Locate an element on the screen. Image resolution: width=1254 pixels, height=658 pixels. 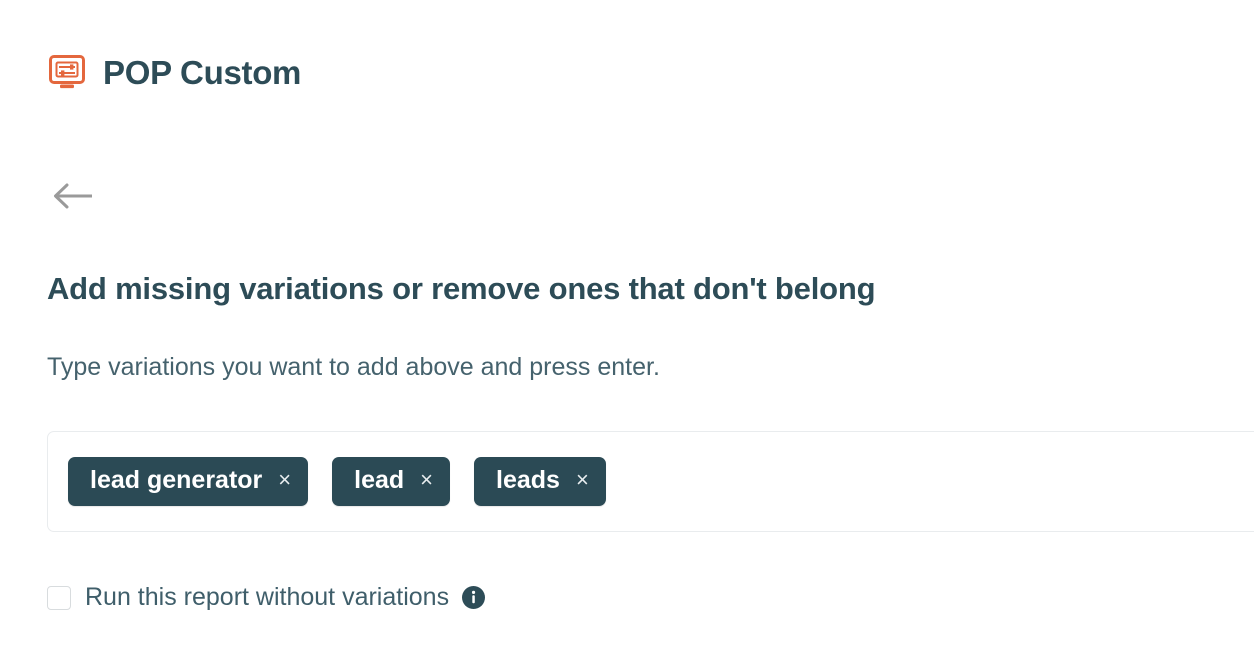
back-button is located at coordinates (73, 196).